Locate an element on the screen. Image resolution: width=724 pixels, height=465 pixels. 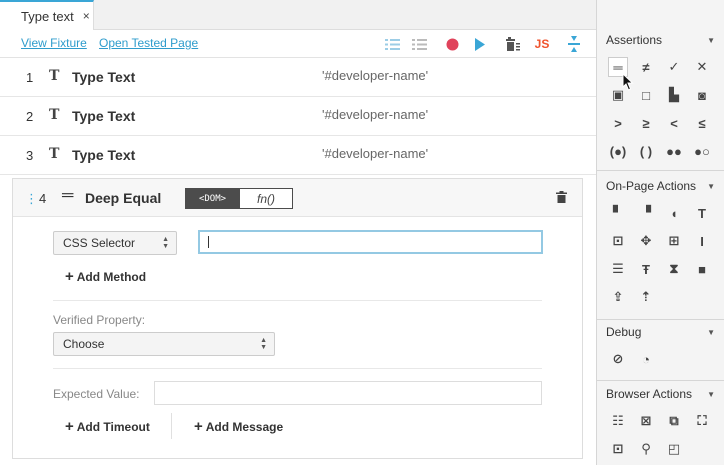
debug-icon: ⊘ is located at coordinates (618, 359).